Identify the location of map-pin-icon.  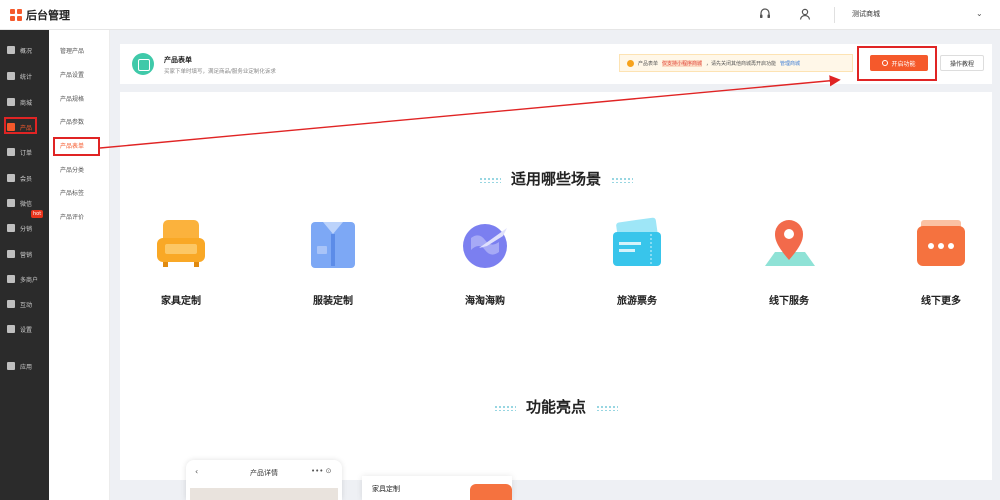
(789, 244).